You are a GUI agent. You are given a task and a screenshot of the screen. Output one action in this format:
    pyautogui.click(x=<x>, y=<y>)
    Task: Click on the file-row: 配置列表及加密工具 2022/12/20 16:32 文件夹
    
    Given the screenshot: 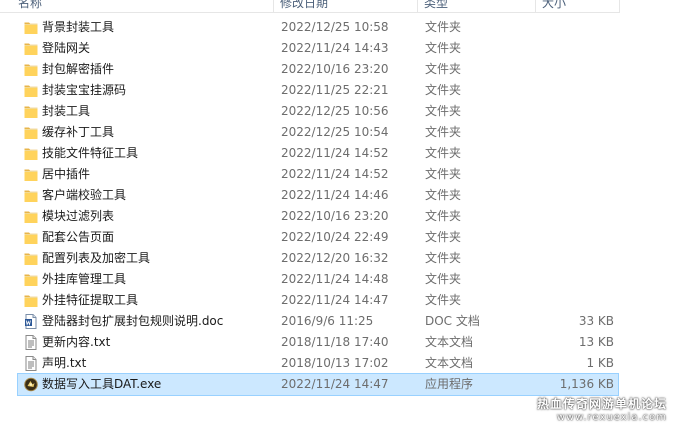 What is the action you would take?
    pyautogui.click(x=318, y=258)
    